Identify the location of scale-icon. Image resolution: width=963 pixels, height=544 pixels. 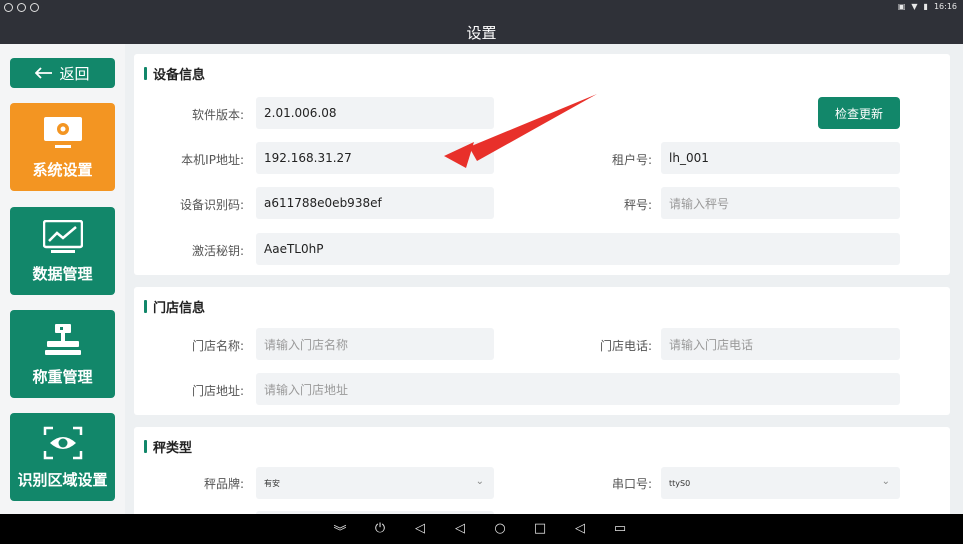
(63, 340).